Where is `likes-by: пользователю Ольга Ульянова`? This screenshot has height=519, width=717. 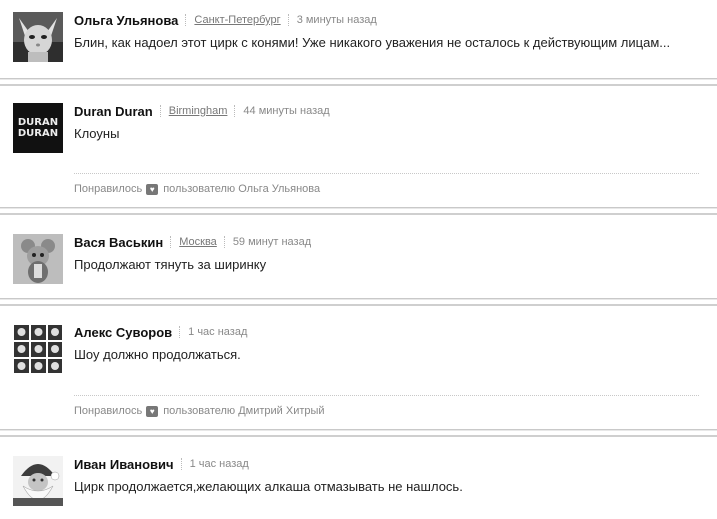
likes-by: пользователю Ольга Ульянова is located at coordinates (242, 189).